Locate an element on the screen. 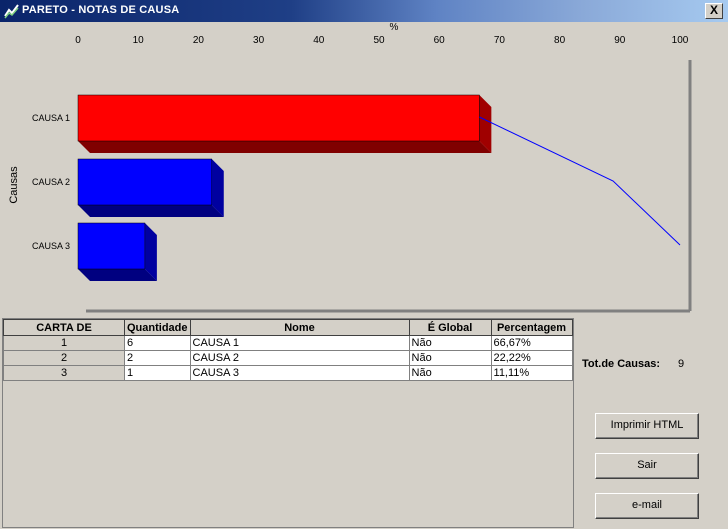 The width and height of the screenshot is (728, 529). email-button: e-mail is located at coordinates (647, 506).